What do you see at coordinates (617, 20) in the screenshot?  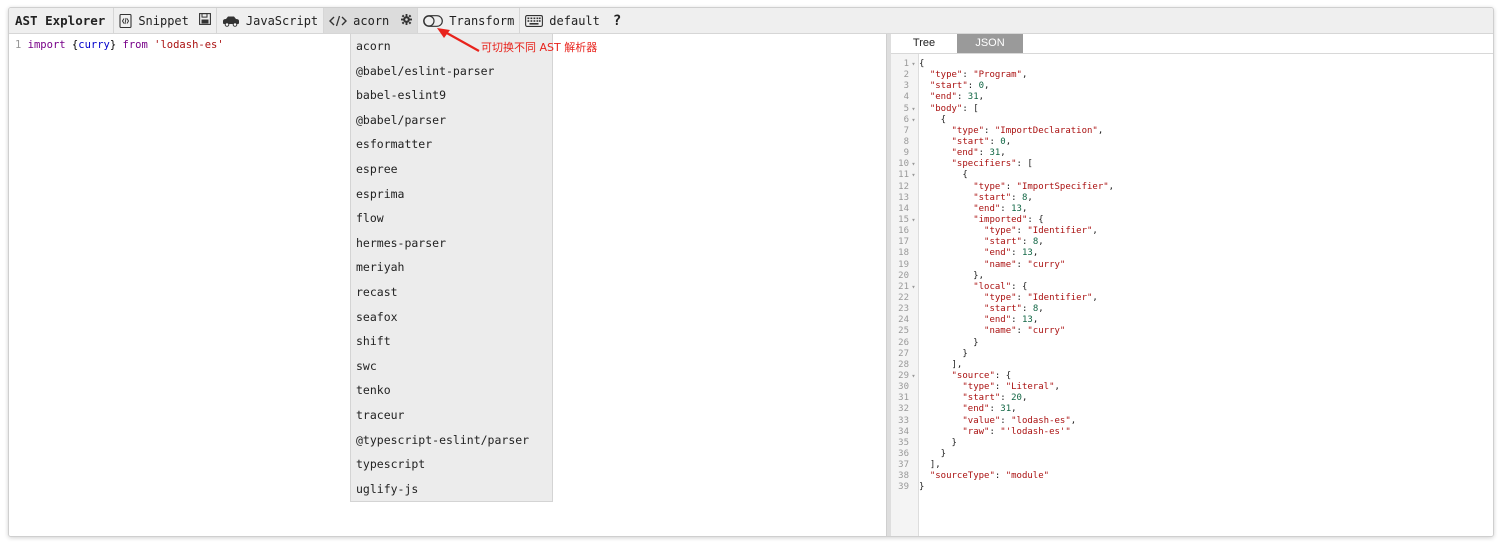 I see `help-button: ?` at bounding box center [617, 20].